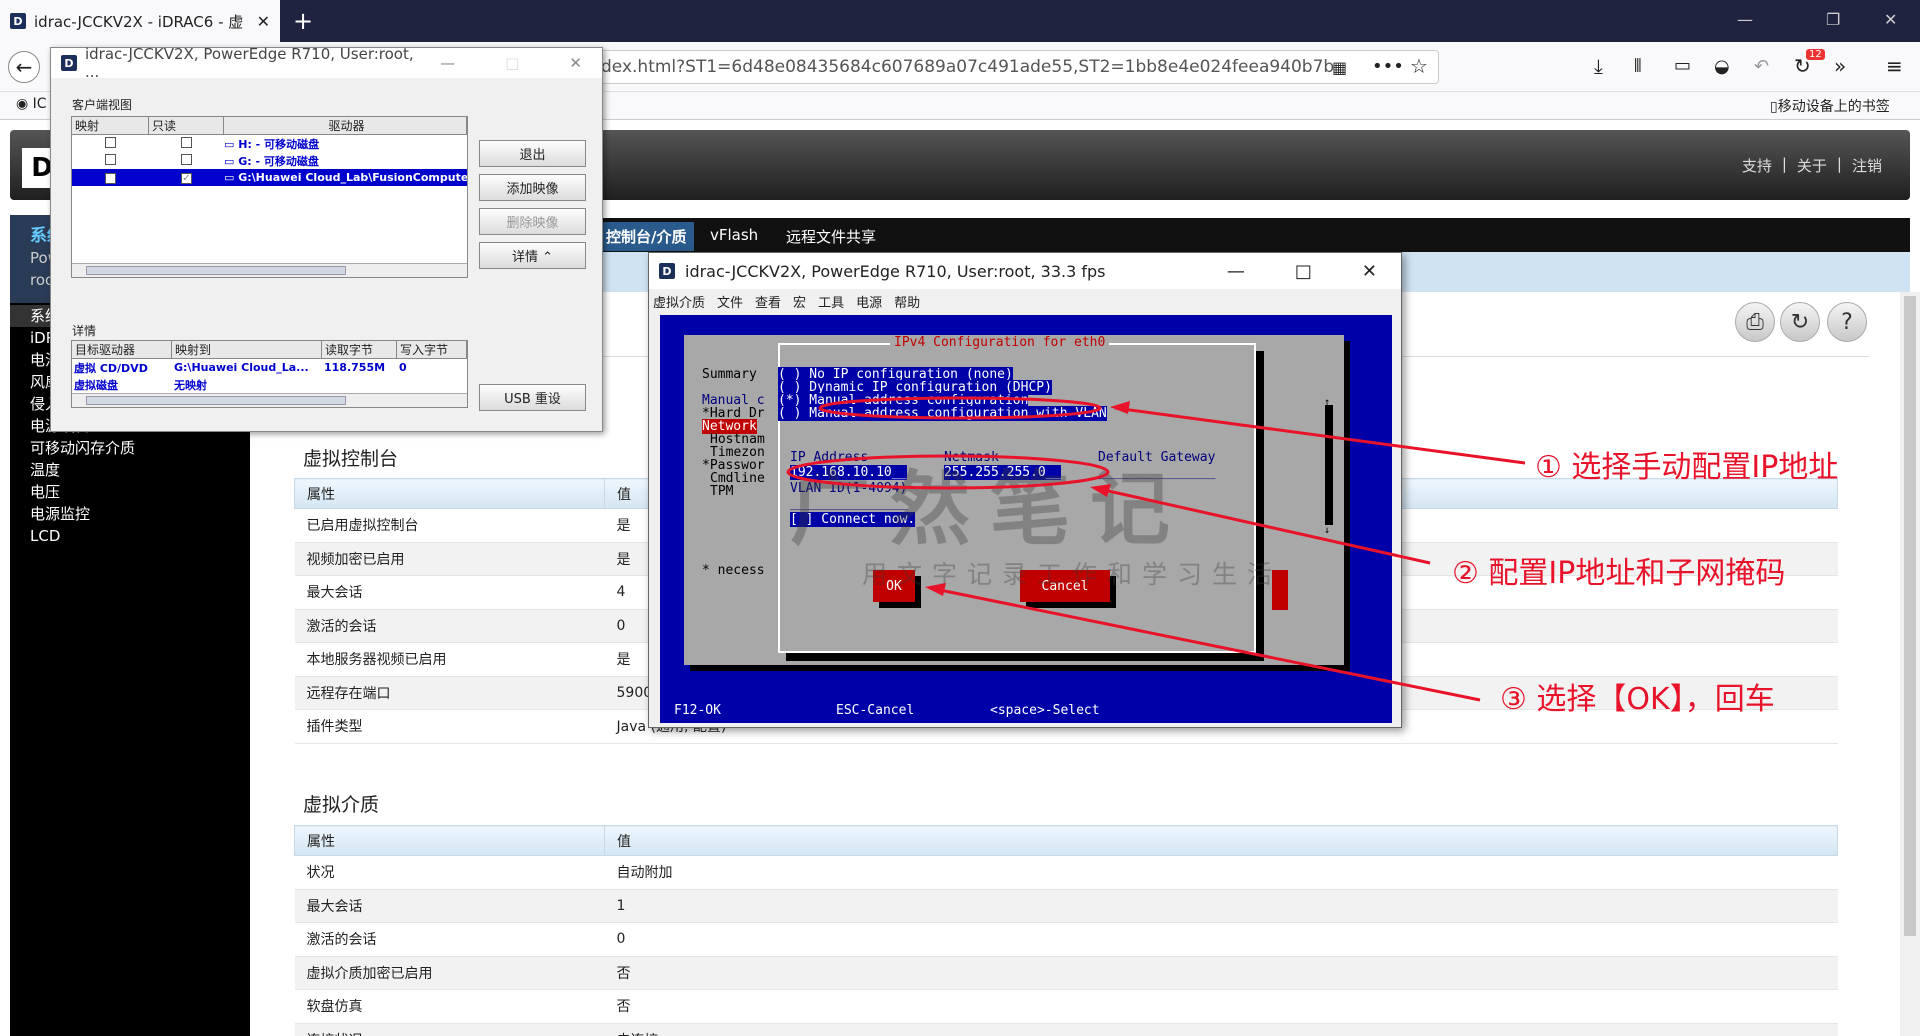  Describe the element at coordinates (1757, 165) in the screenshot. I see `support-link: 支持` at that location.